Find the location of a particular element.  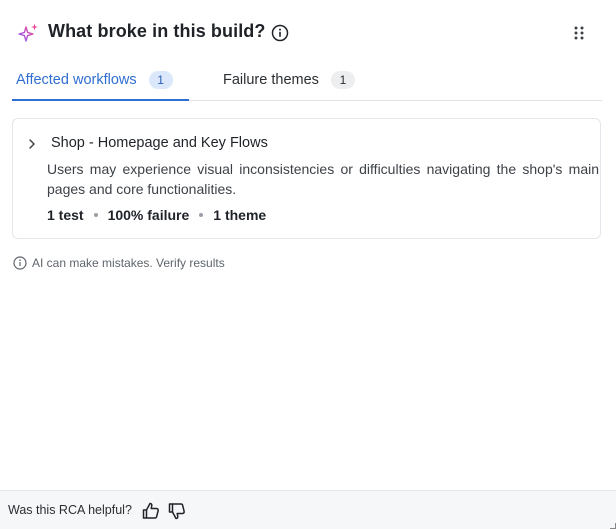

tab-bar: Affected workflows 1 Failure themes 1 is located at coordinates (307, 80).